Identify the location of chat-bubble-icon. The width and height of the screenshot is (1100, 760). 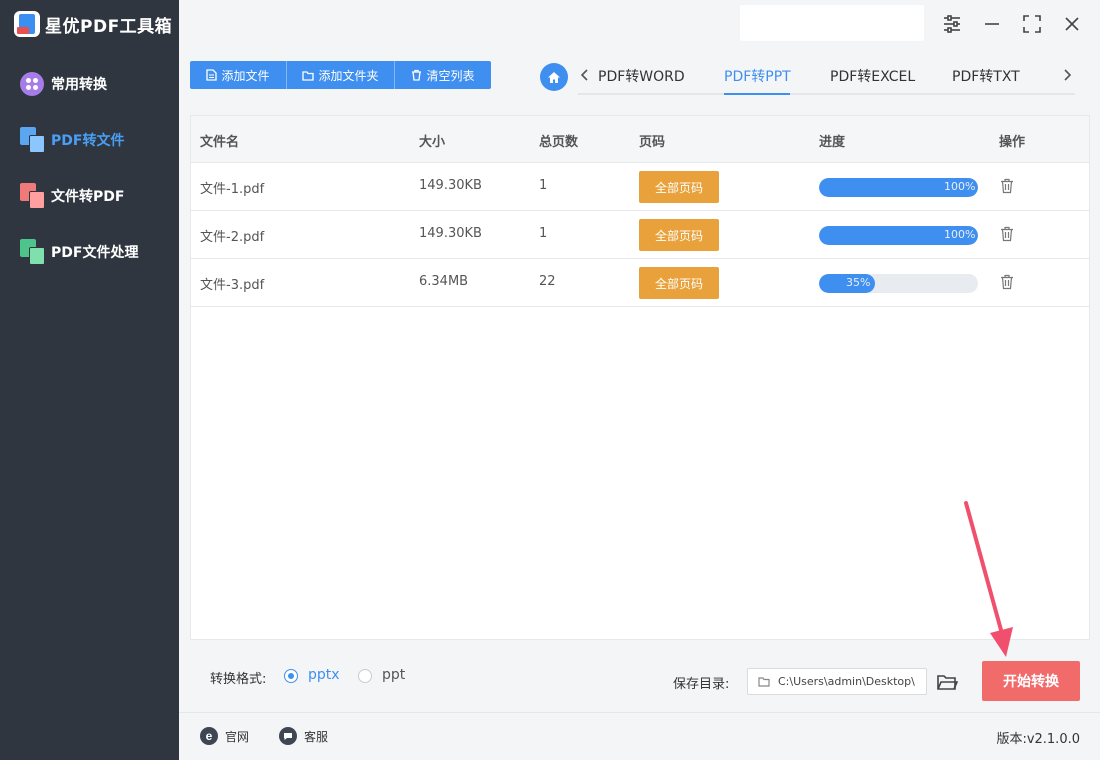
(288, 736).